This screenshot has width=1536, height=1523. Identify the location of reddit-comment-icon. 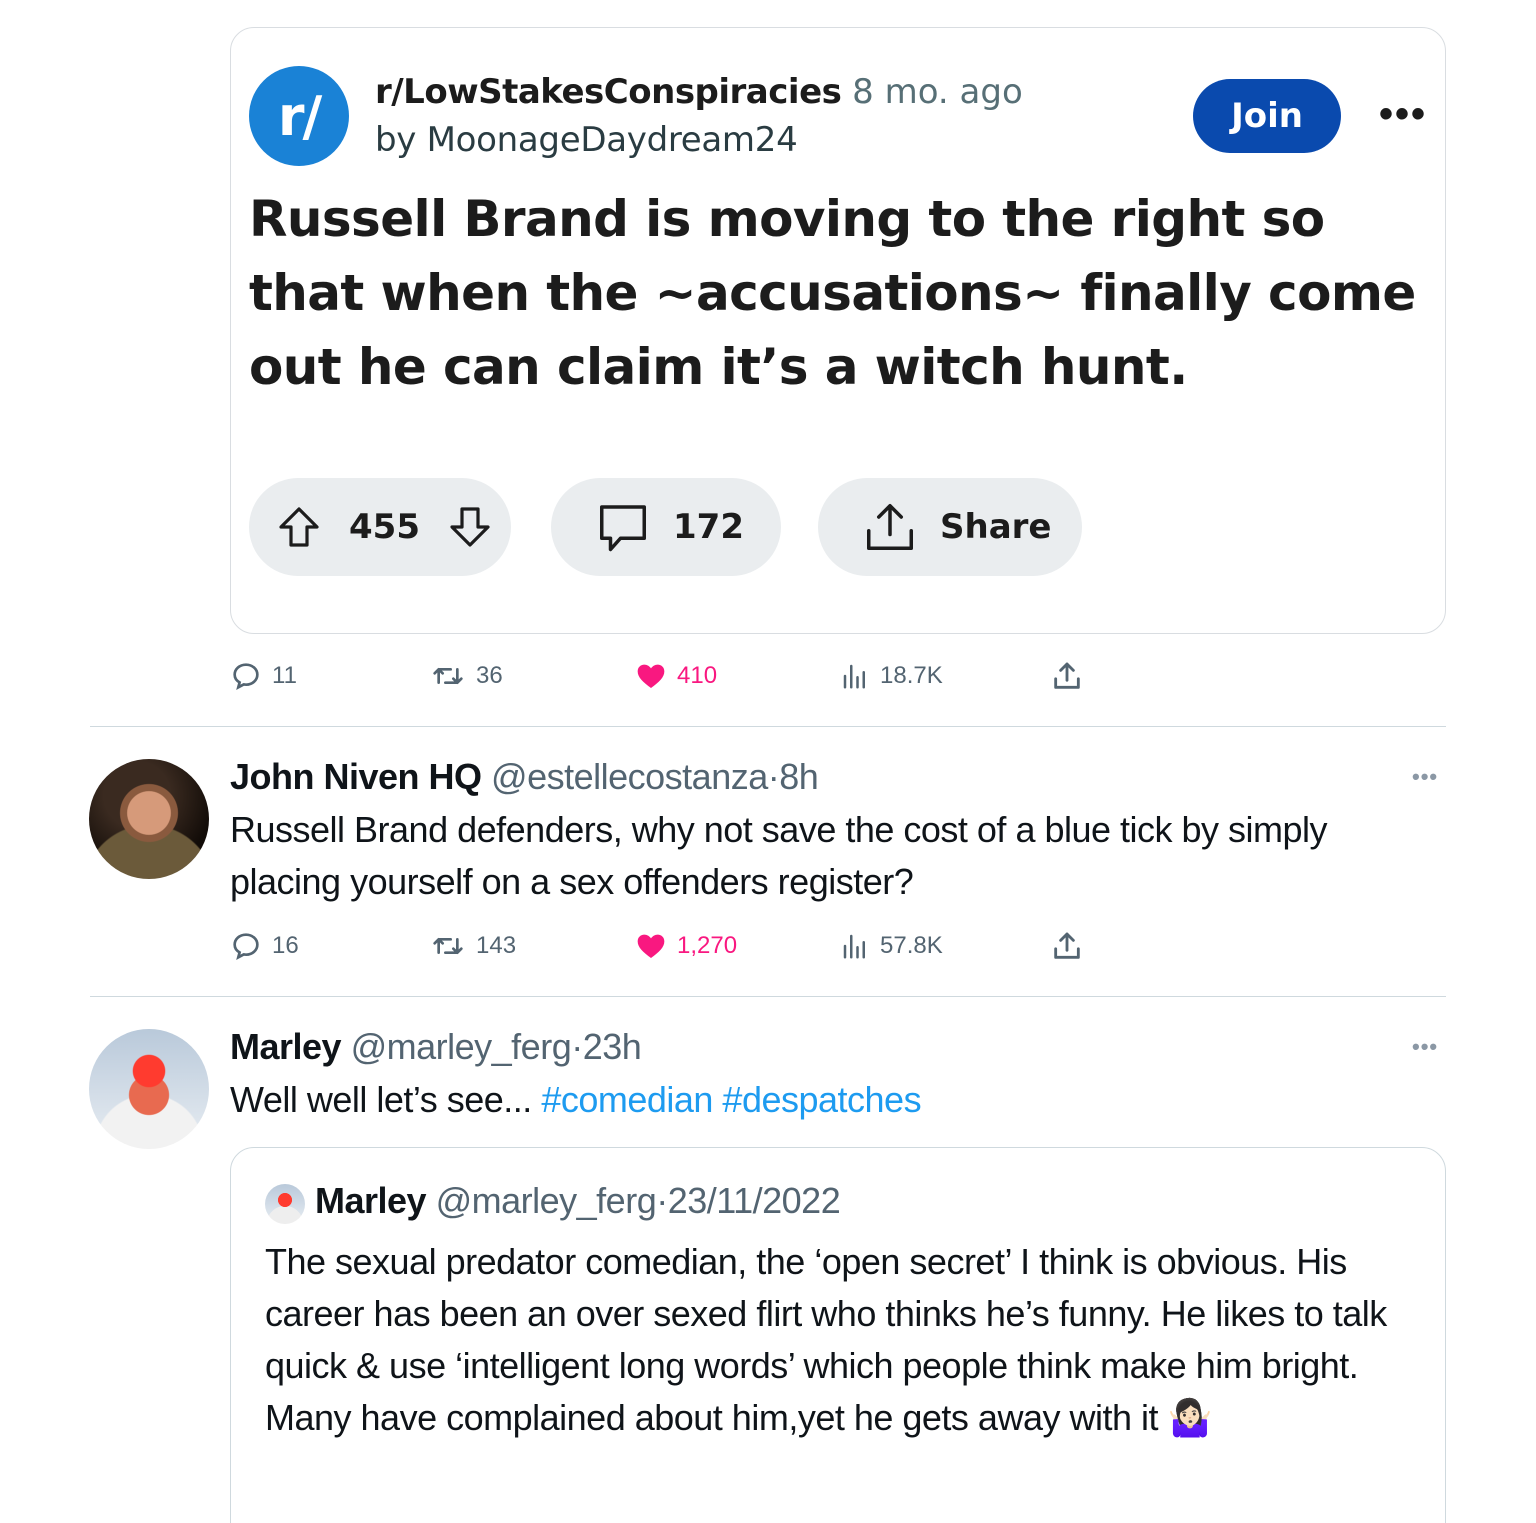
(623, 528).